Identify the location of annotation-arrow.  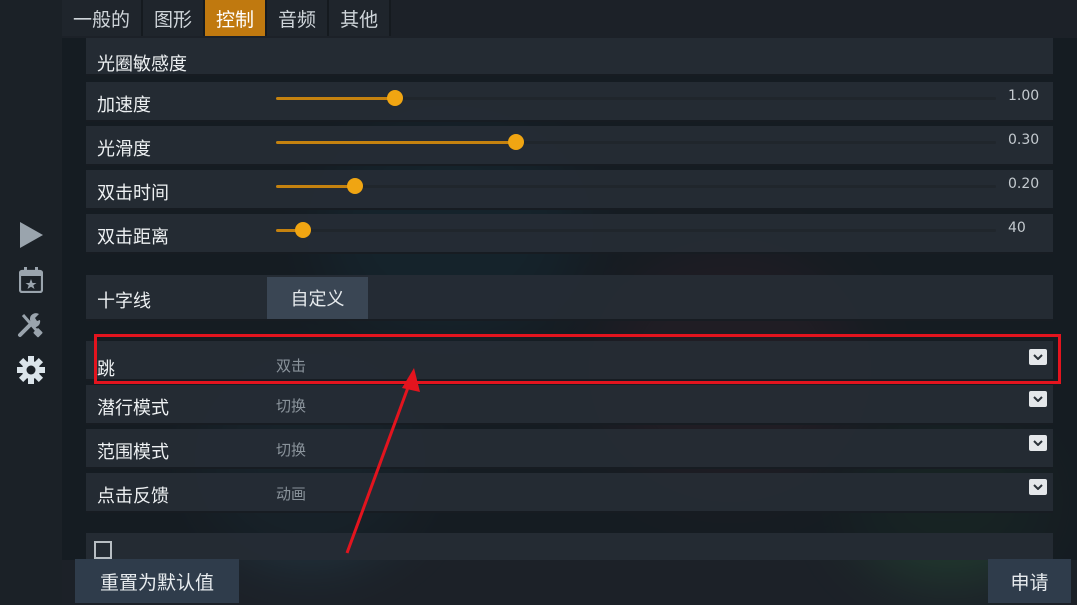
(382, 461).